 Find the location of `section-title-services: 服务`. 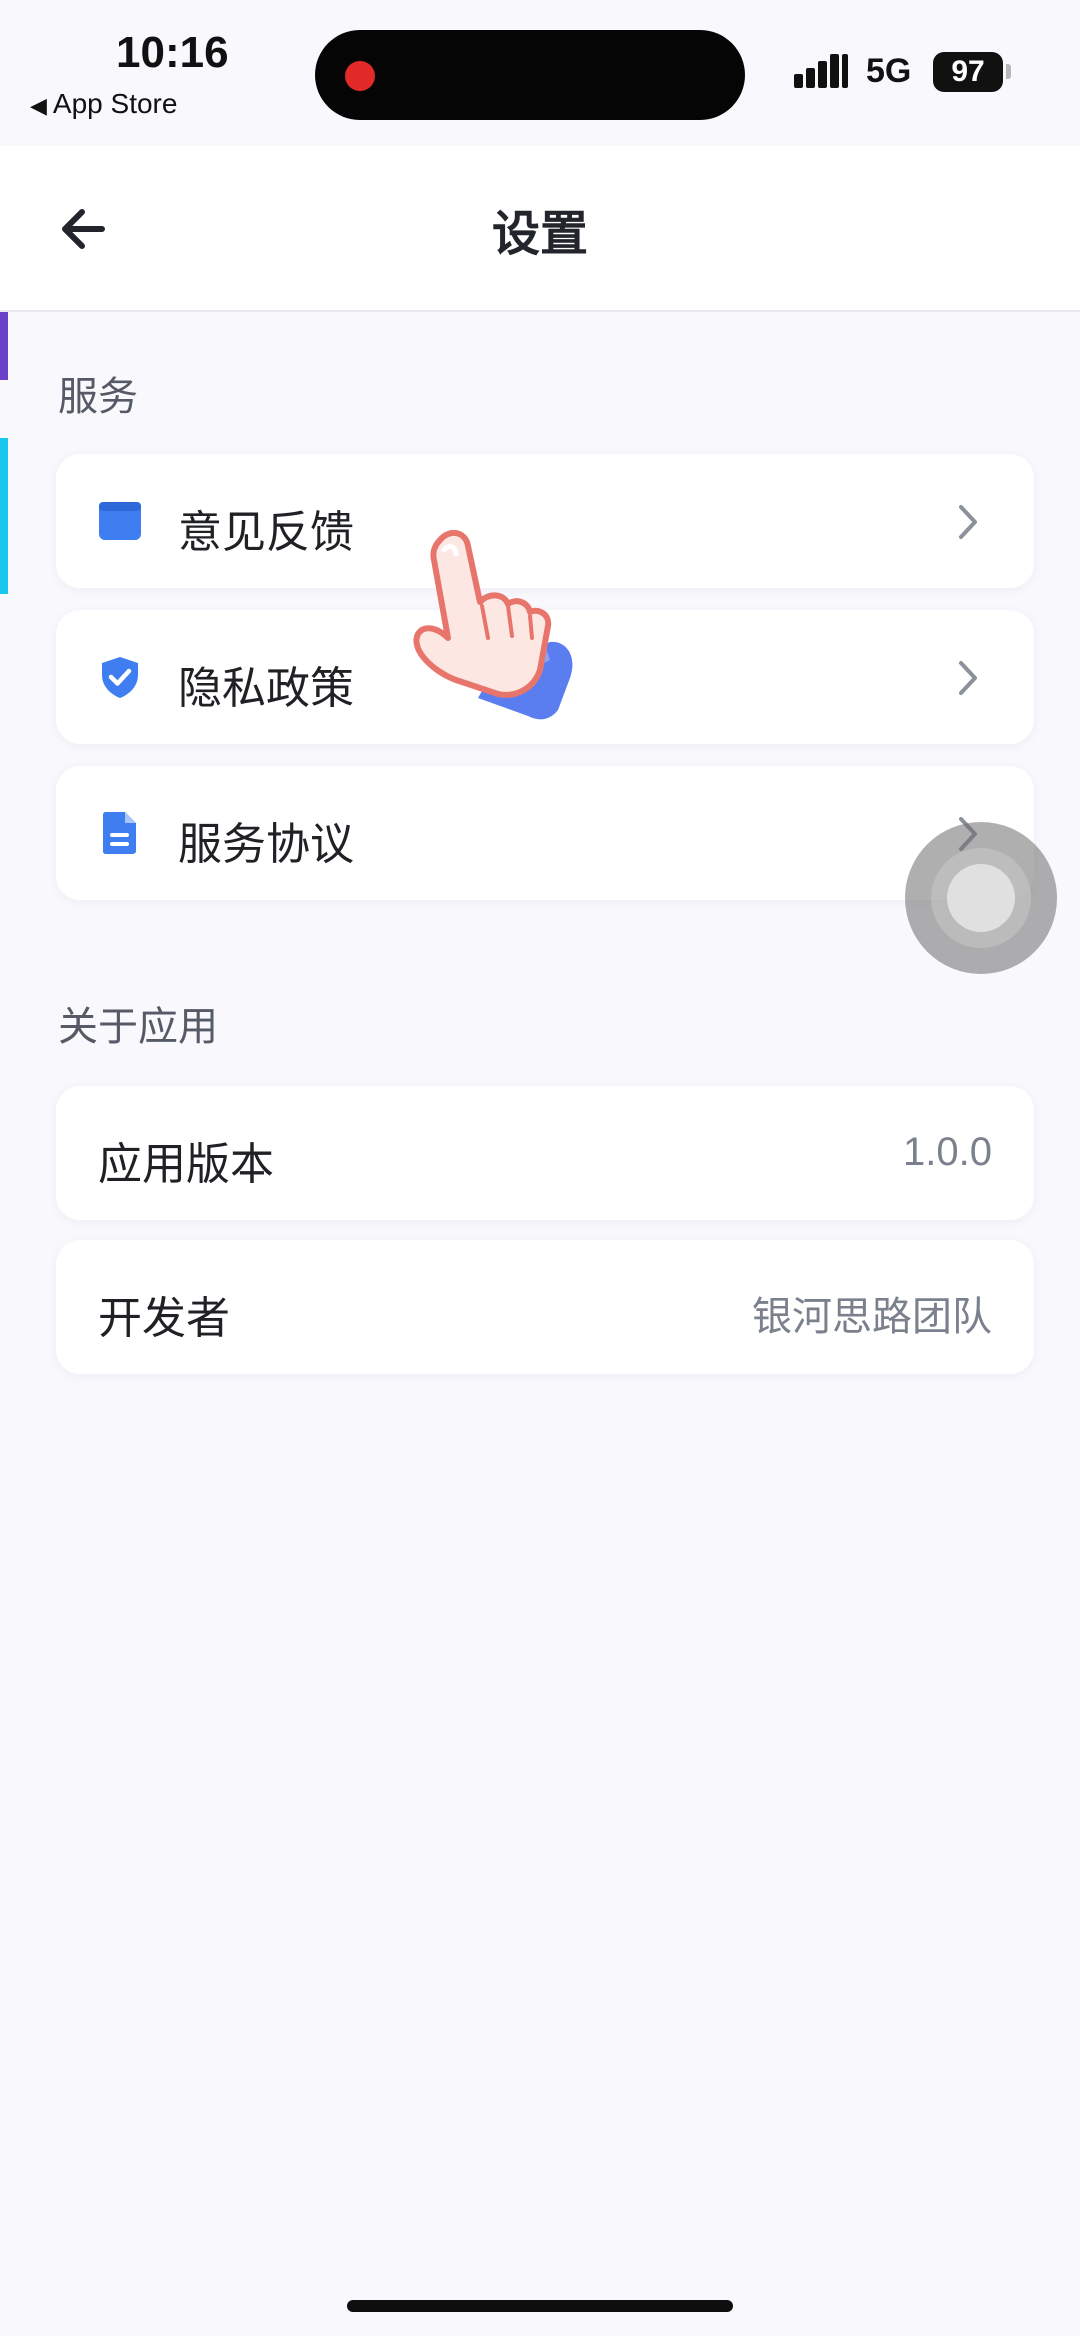

section-title-services: 服务 is located at coordinates (98, 397).